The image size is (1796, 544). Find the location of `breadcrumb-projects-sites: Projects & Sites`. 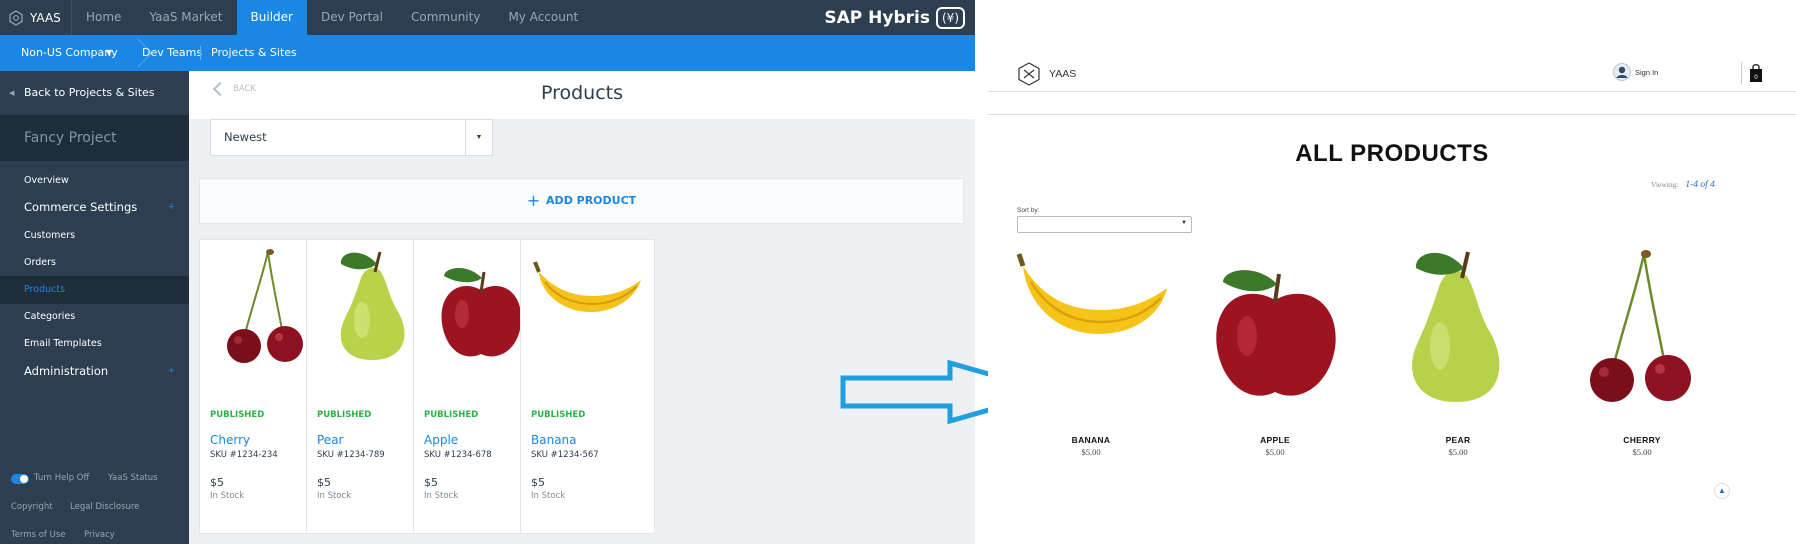

breadcrumb-projects-sites: Projects & Sites is located at coordinates (254, 53).